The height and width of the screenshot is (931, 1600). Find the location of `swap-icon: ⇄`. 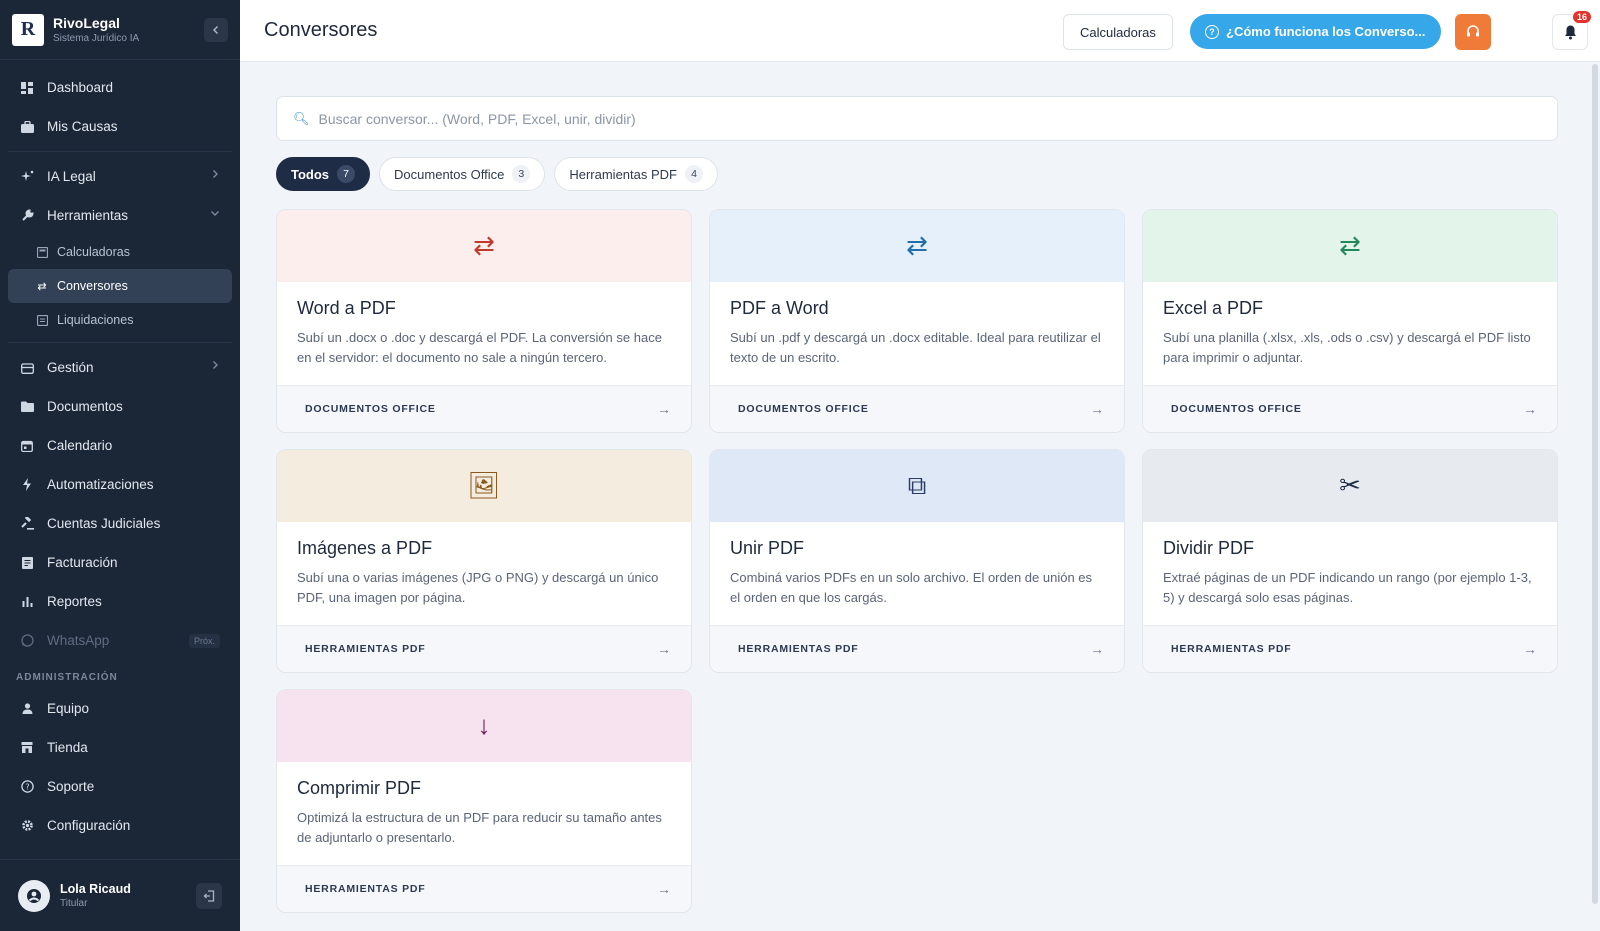

swap-icon: ⇄ is located at coordinates (917, 245).